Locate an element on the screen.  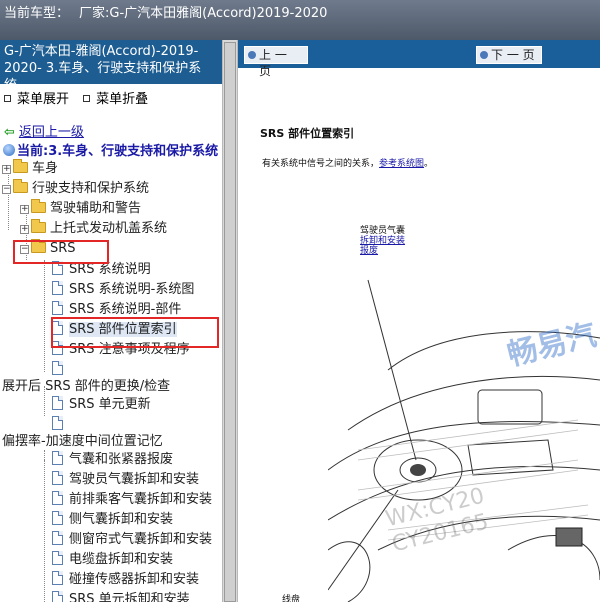
driver-airbag-callout: 驾驶员气囊 拆卸和安装 报废 is located at coordinates (382, 241).